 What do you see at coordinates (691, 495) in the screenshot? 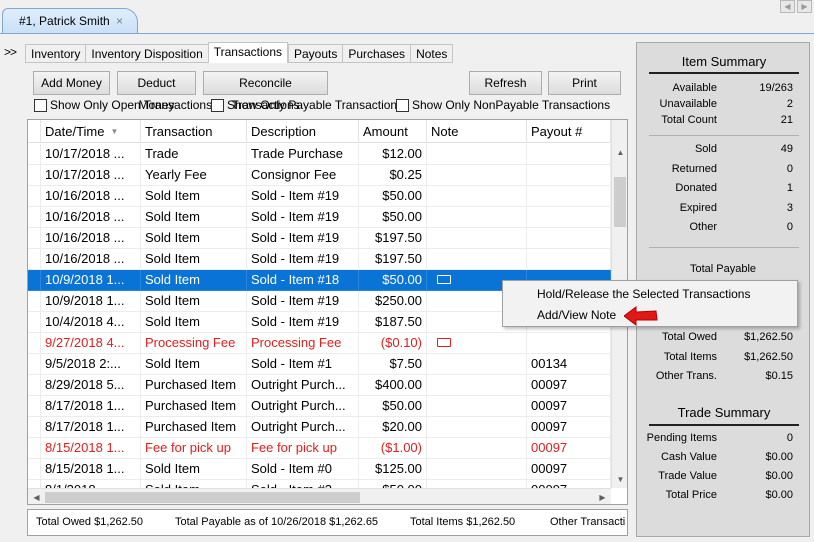
I see `summary-label: Total Price` at bounding box center [691, 495].